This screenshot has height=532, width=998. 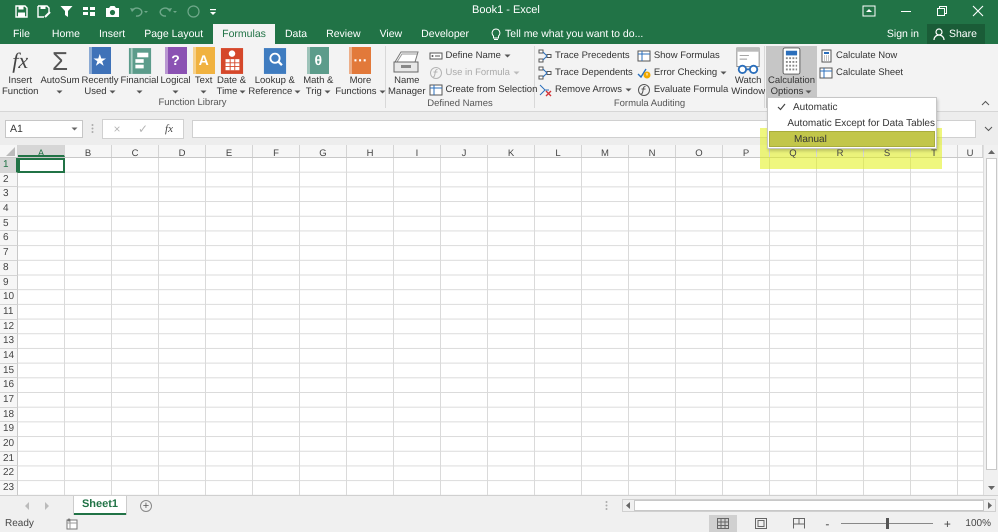 I want to click on insert-function-button: fx, so click(x=169, y=128).